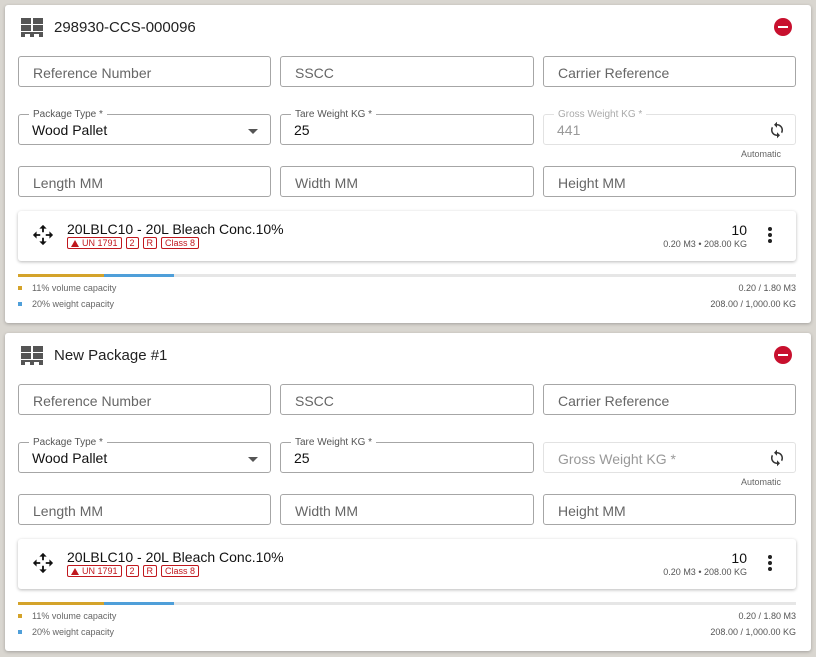 This screenshot has width=816, height=657. What do you see at coordinates (617, 459) in the screenshot?
I see `gross-weight-placeholder: Gross Weight KG *` at bounding box center [617, 459].